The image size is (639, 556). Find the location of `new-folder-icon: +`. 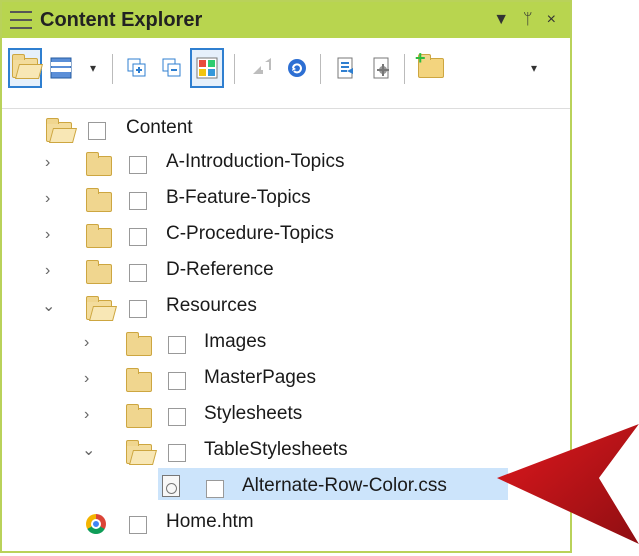

new-folder-icon: + is located at coordinates (431, 68).